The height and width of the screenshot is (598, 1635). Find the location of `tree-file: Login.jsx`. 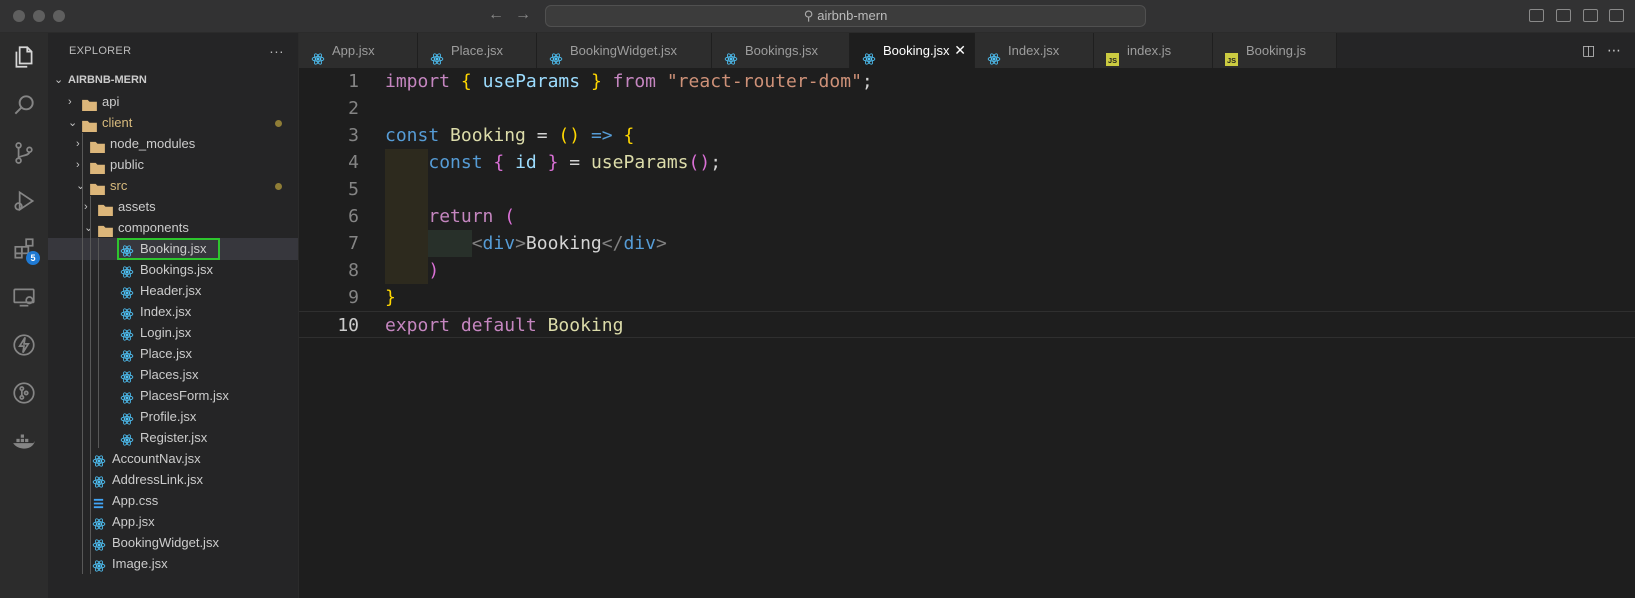

tree-file: Login.jsx is located at coordinates (173, 333).